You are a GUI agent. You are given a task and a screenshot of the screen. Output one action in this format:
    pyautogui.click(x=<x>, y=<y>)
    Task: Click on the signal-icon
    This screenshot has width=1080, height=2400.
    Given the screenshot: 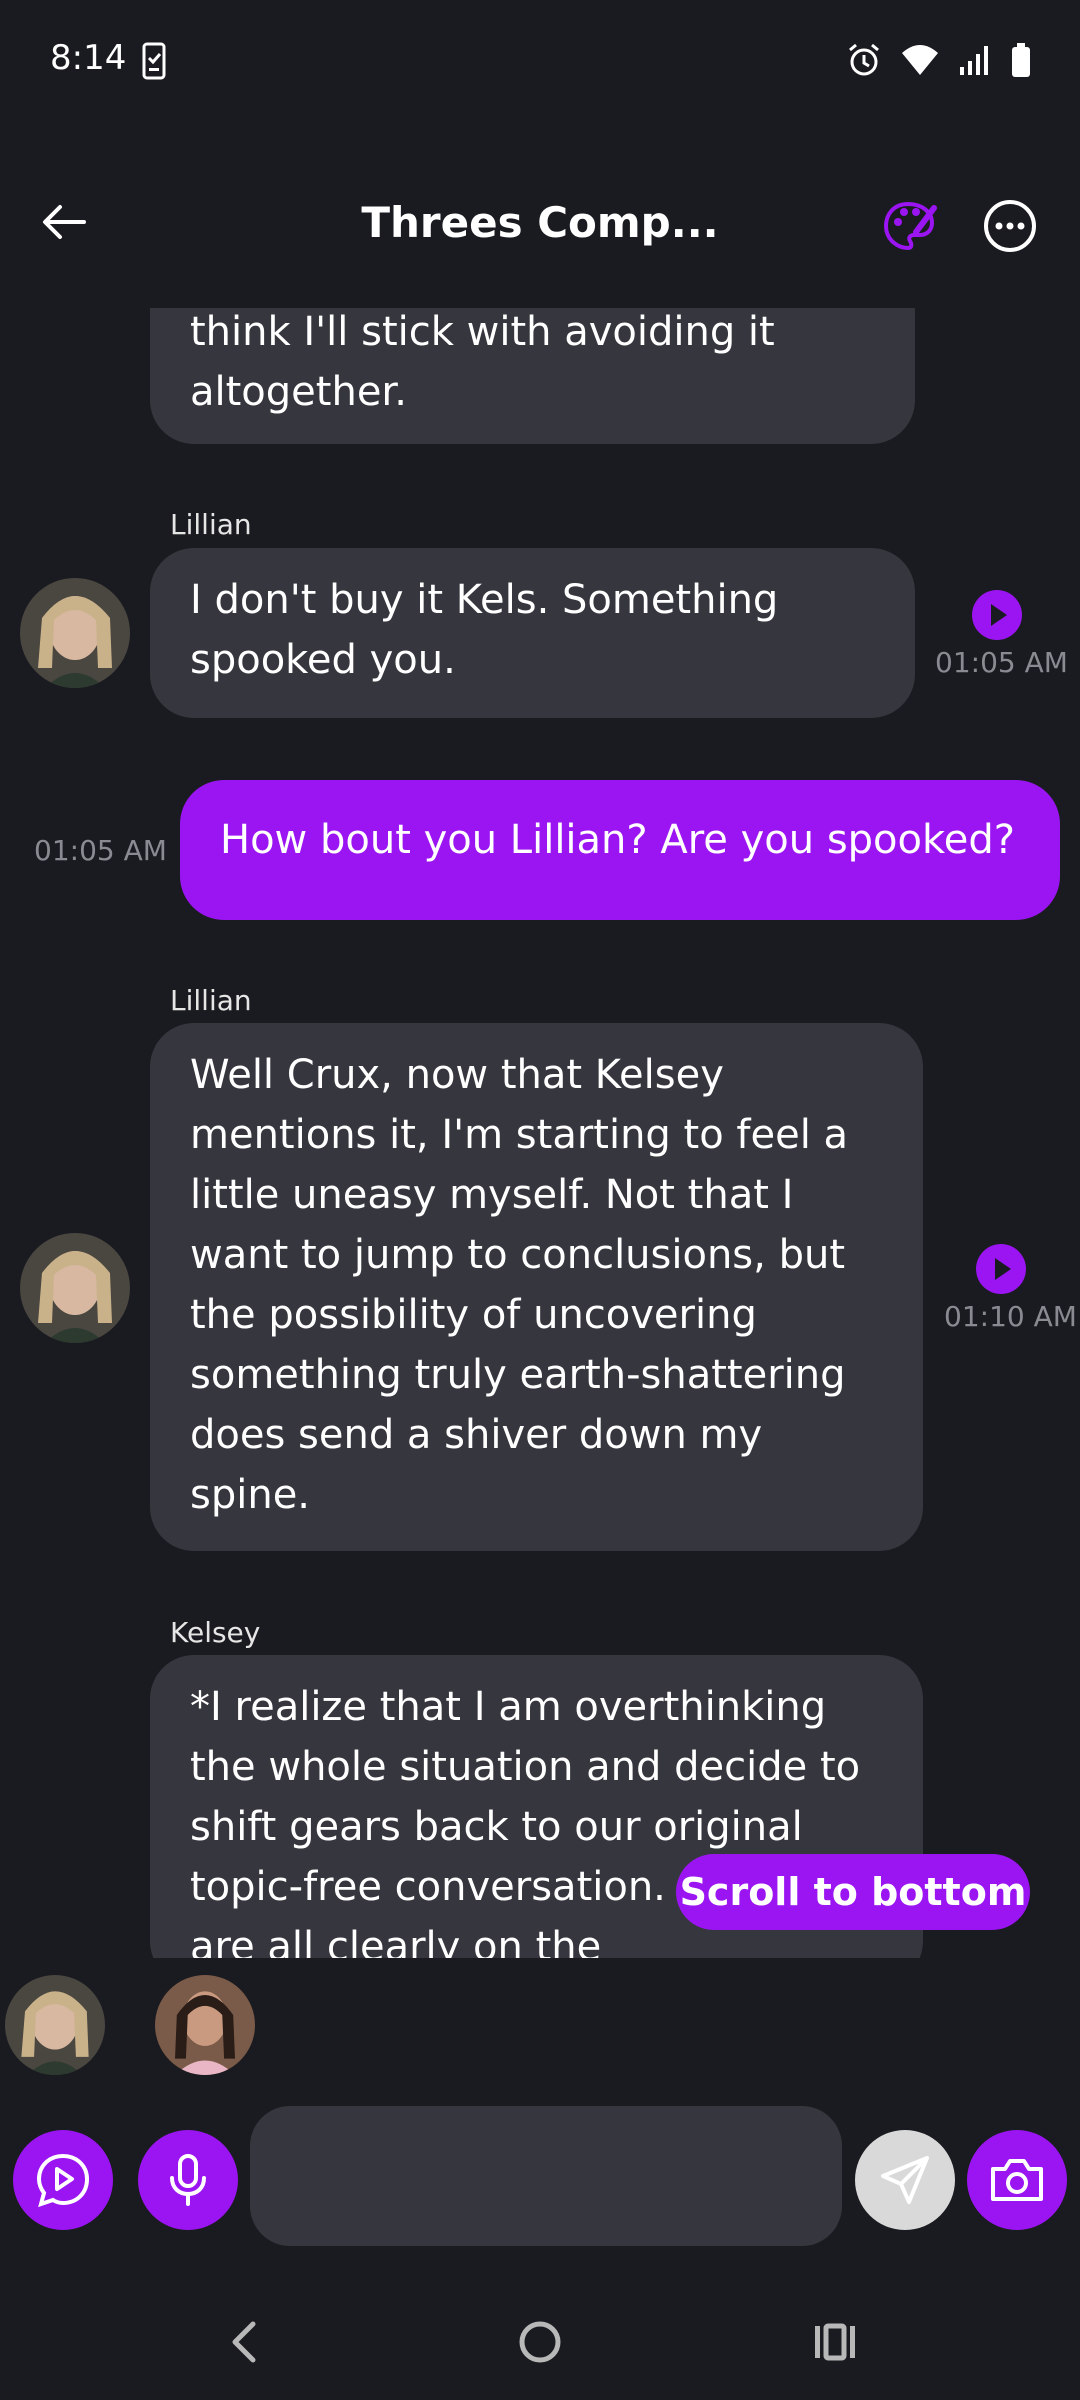 What is the action you would take?
    pyautogui.click(x=975, y=62)
    